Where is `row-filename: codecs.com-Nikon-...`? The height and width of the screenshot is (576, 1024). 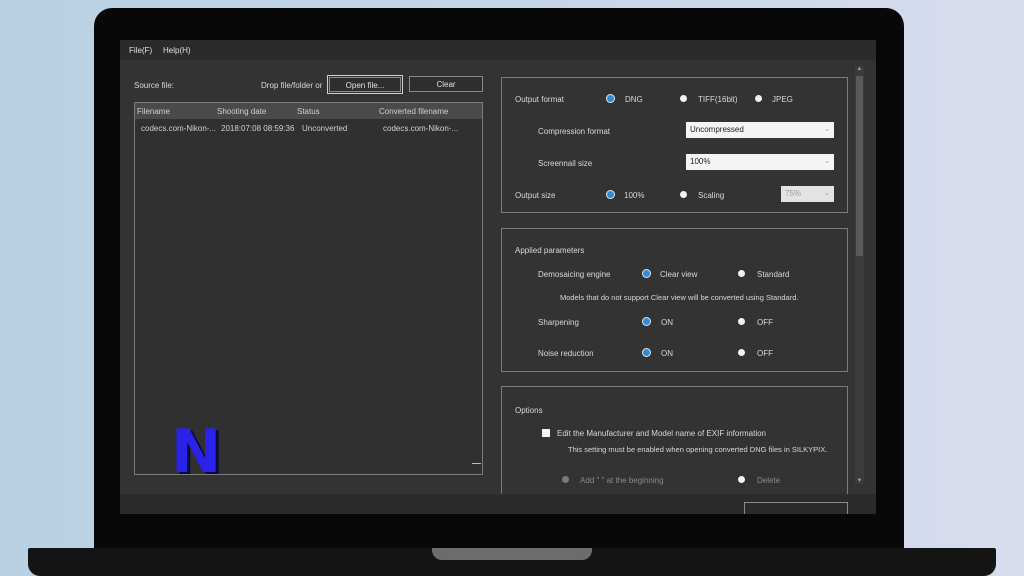
row-filename: codecs.com-Nikon-... is located at coordinates (179, 128).